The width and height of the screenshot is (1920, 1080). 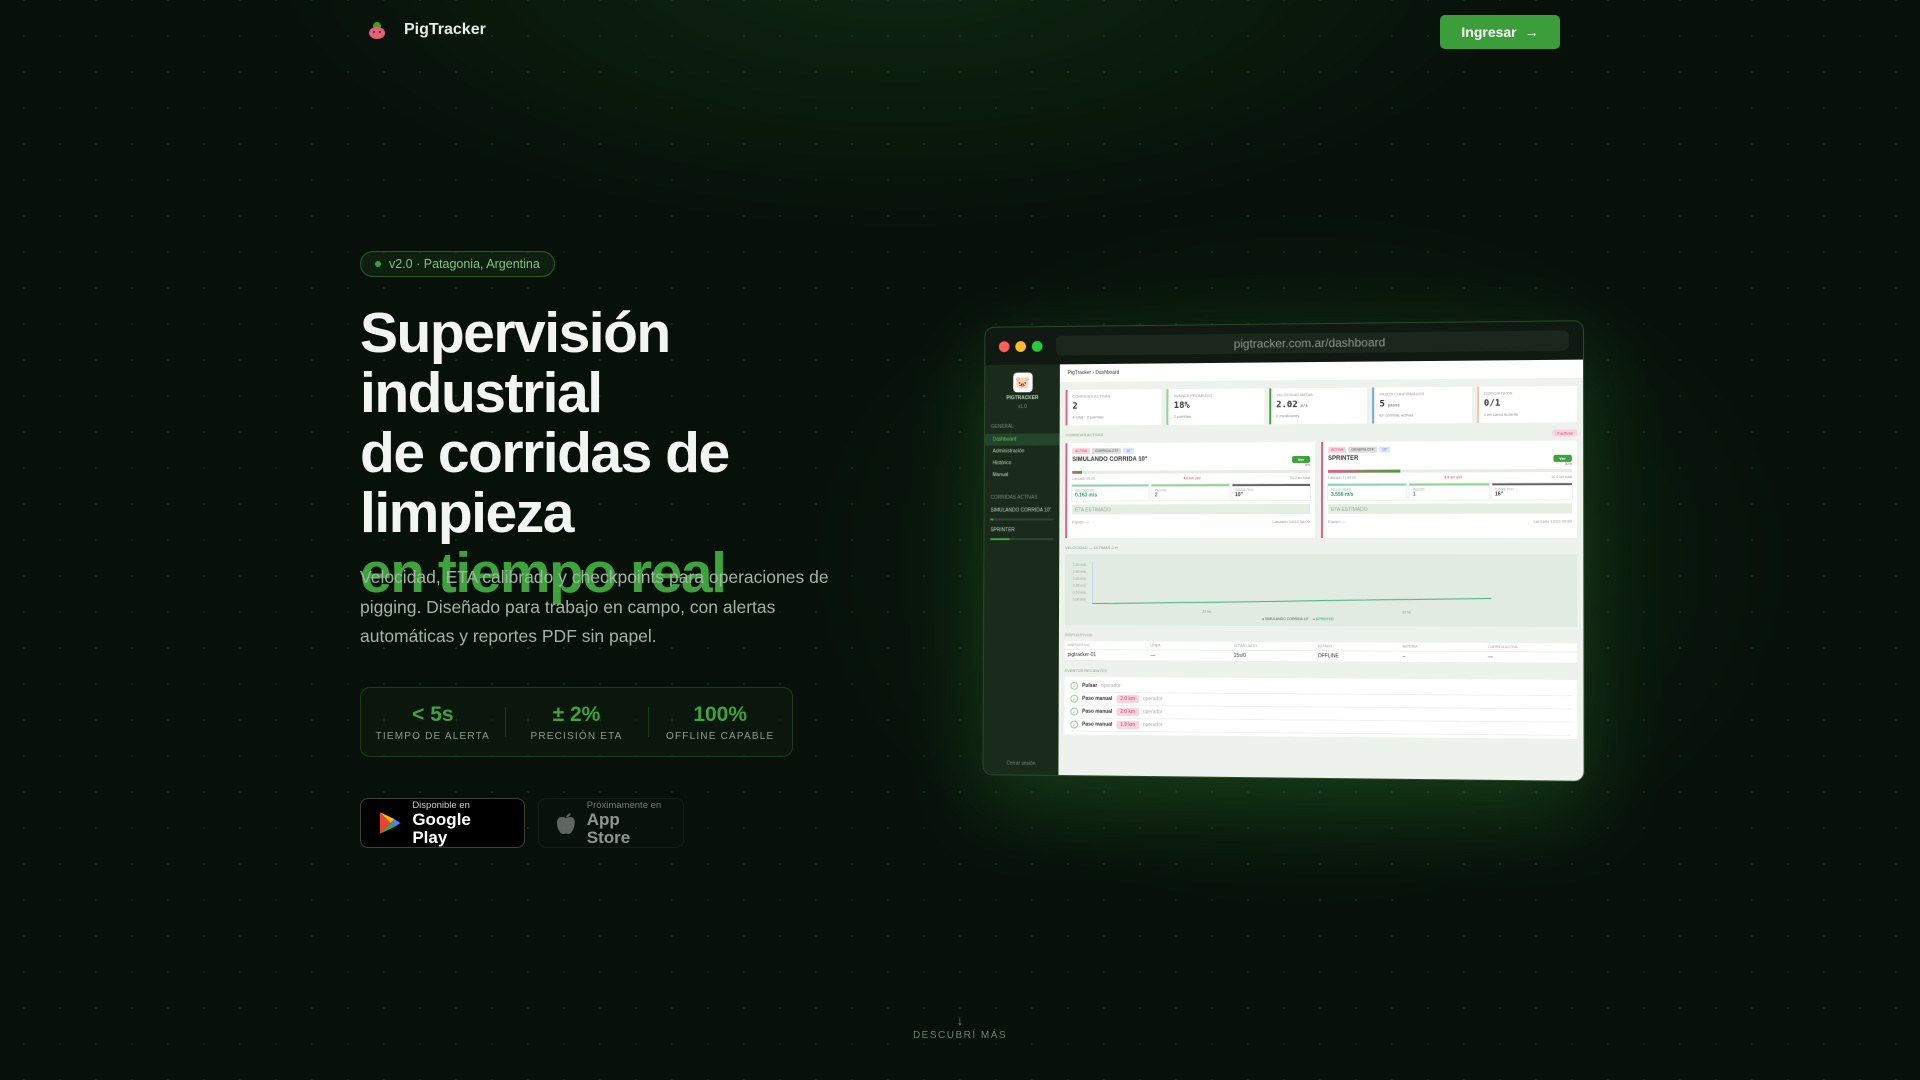 I want to click on stat-value: 100%, so click(x=720, y=714).